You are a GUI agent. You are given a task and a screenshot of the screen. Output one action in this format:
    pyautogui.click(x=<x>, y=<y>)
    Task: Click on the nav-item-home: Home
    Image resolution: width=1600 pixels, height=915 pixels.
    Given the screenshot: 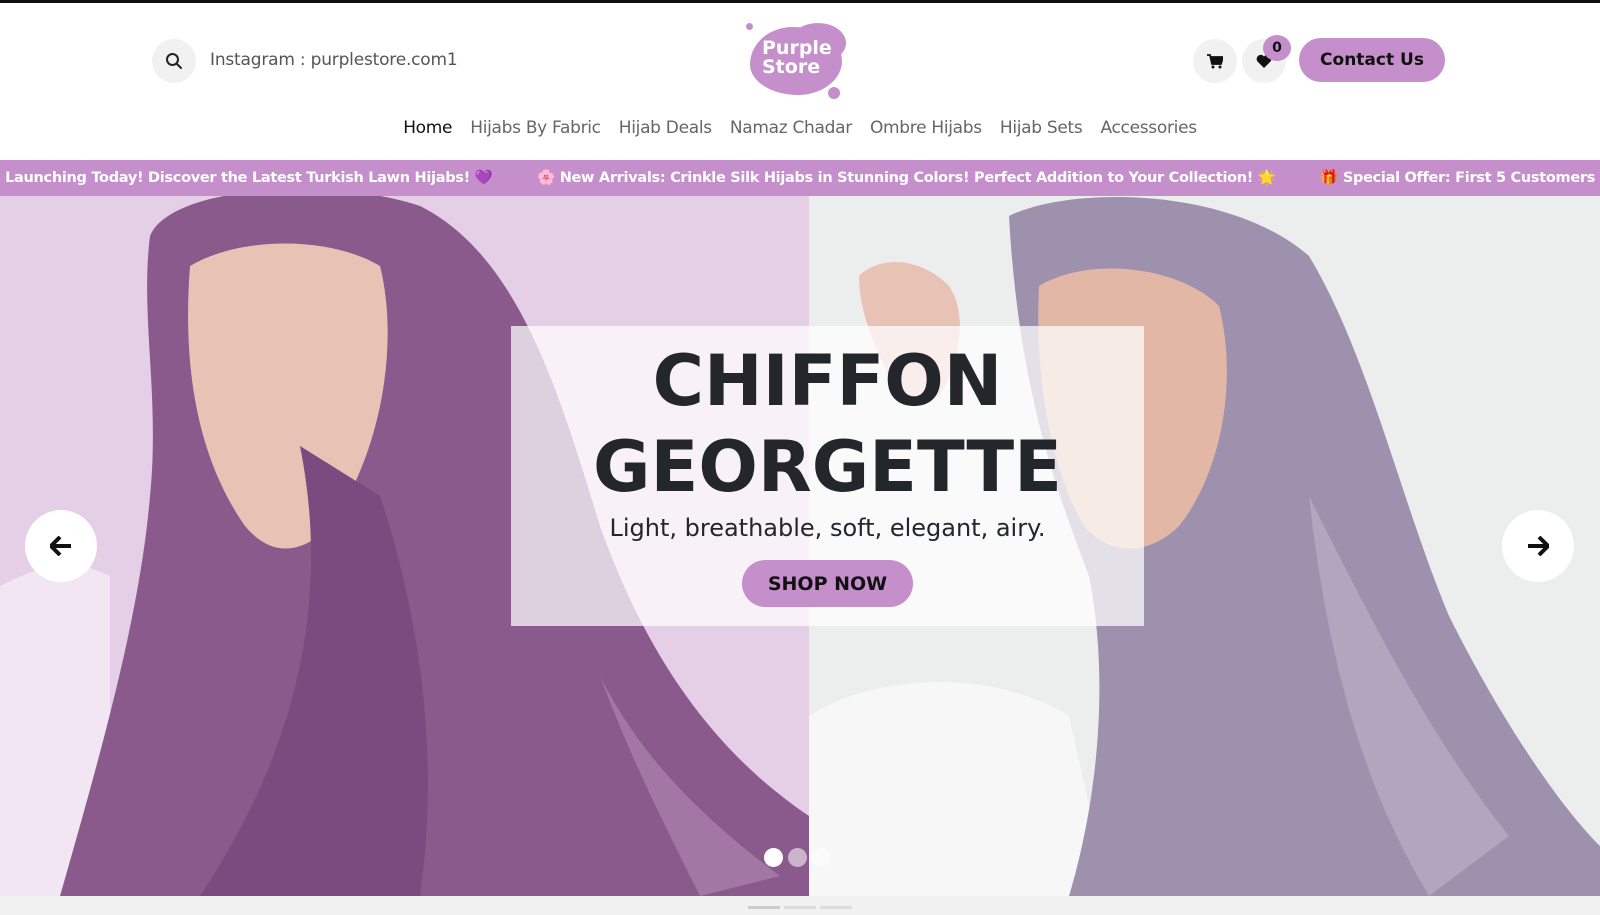 What is the action you would take?
    pyautogui.click(x=427, y=133)
    